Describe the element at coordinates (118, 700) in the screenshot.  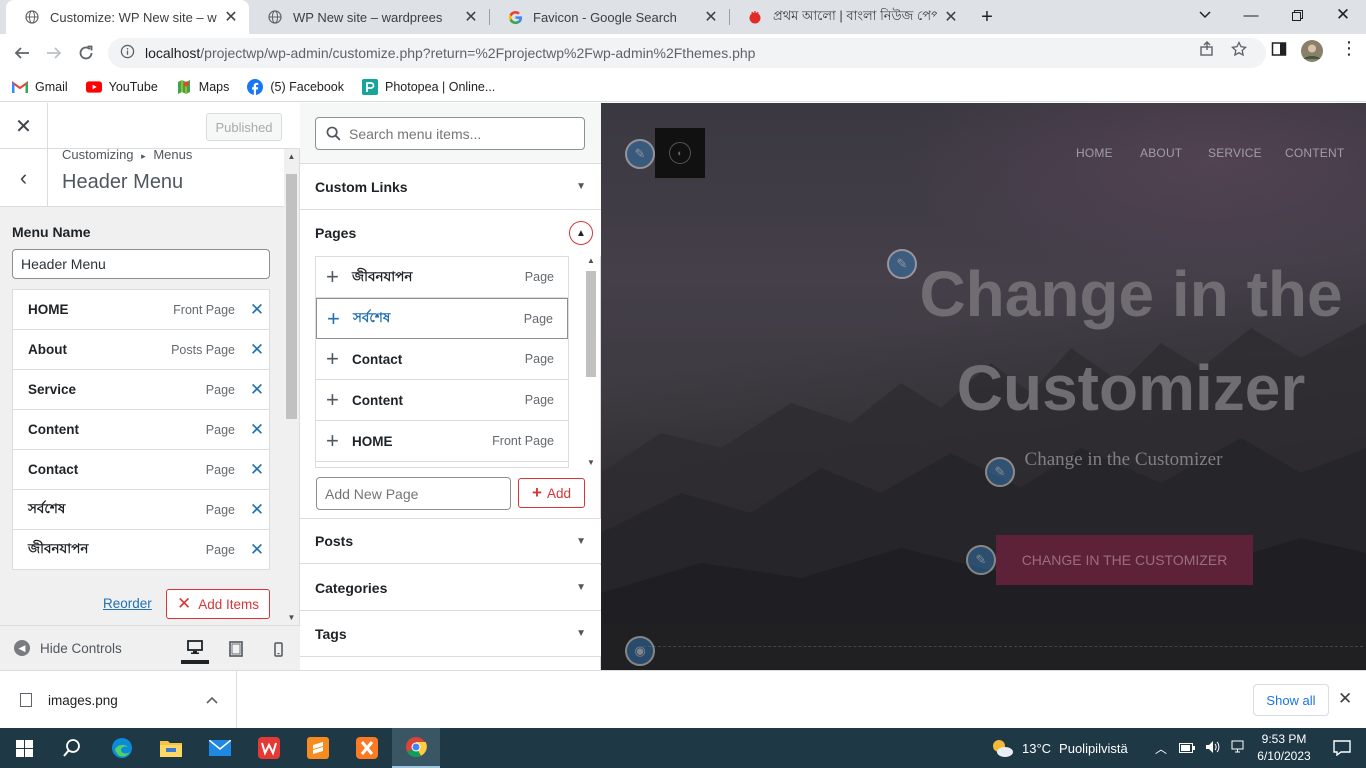
I see `download-item: images.png` at that location.